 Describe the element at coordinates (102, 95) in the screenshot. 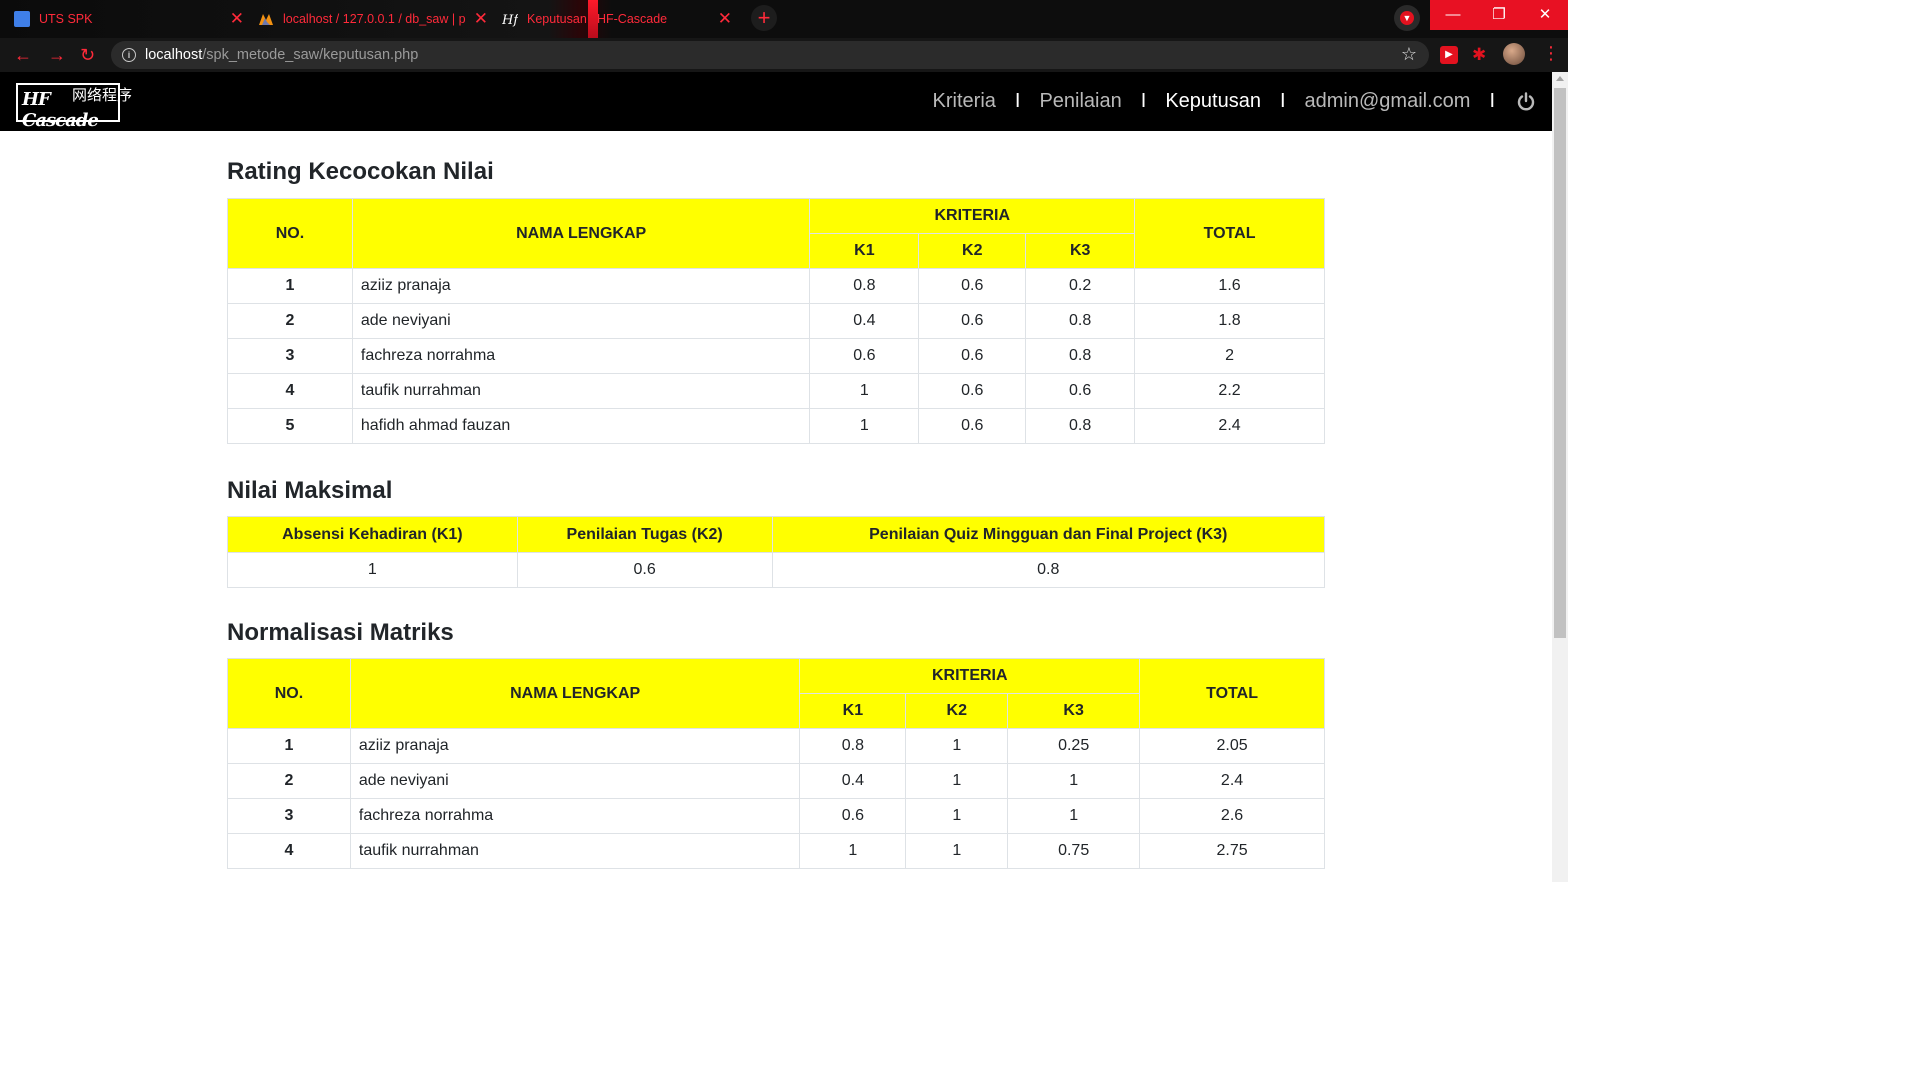

I see `logo-chinese-text: 网络程序` at that location.